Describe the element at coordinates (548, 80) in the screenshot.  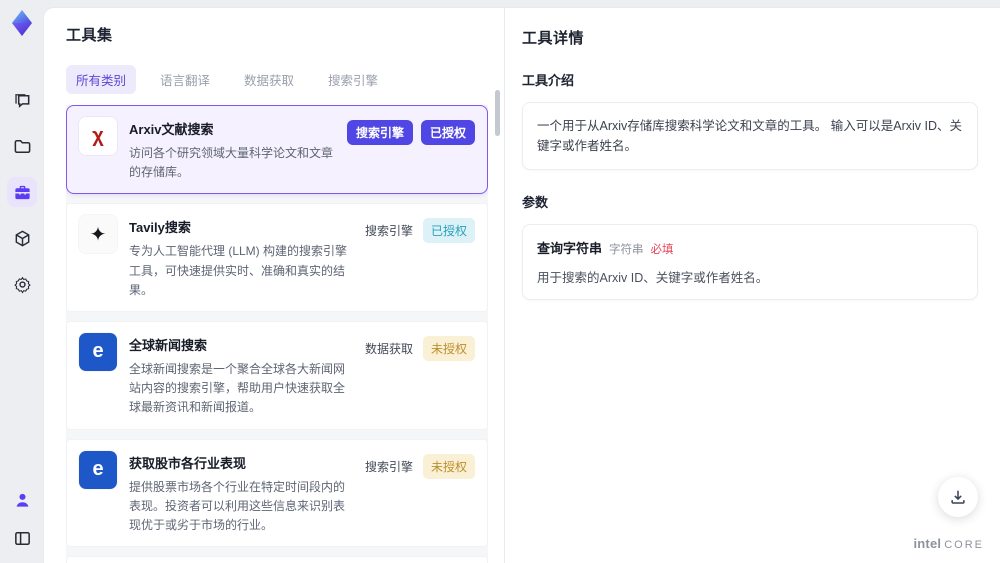
I see `intro-heading: 工具介绍` at that location.